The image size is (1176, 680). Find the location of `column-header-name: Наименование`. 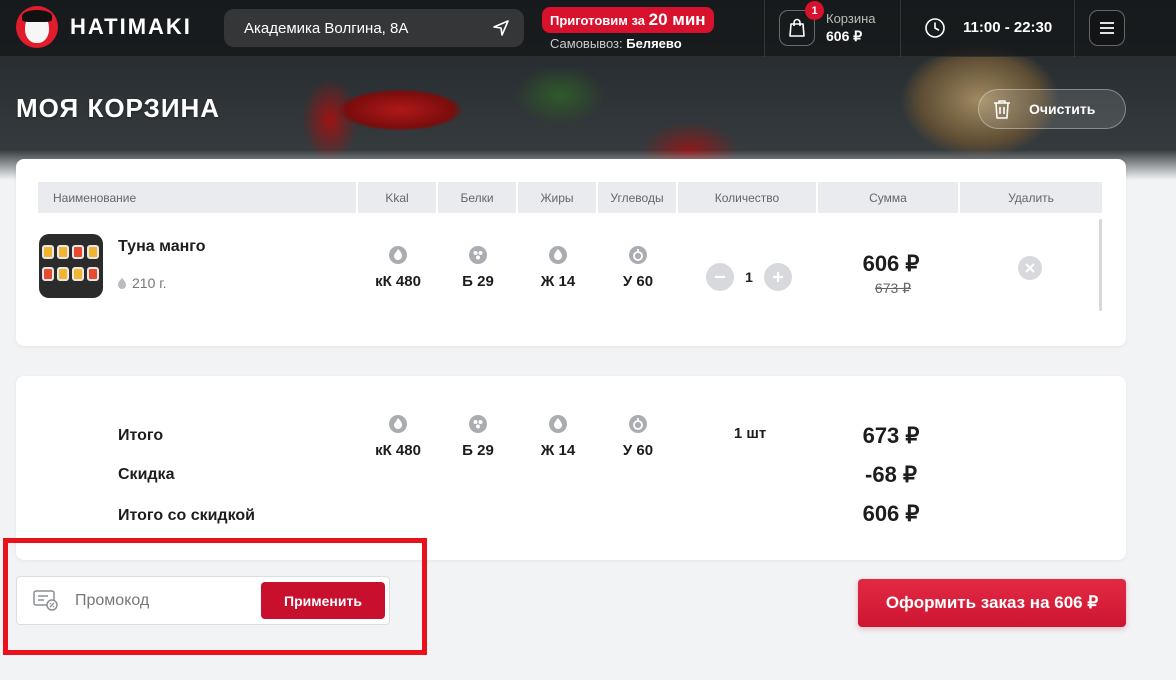

column-header-name: Наименование is located at coordinates (198, 197).